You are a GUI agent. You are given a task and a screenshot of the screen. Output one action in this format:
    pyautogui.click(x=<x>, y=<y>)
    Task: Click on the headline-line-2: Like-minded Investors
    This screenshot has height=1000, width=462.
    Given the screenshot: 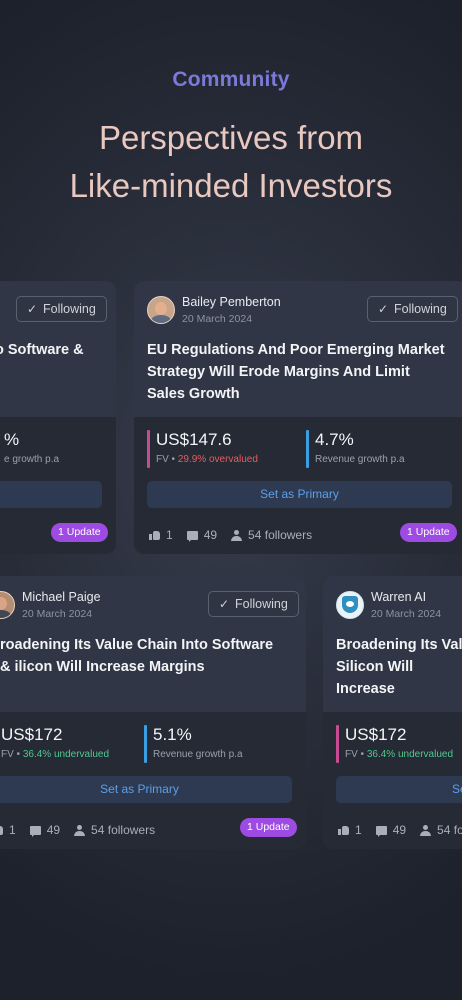 What is the action you would take?
    pyautogui.click(x=231, y=185)
    